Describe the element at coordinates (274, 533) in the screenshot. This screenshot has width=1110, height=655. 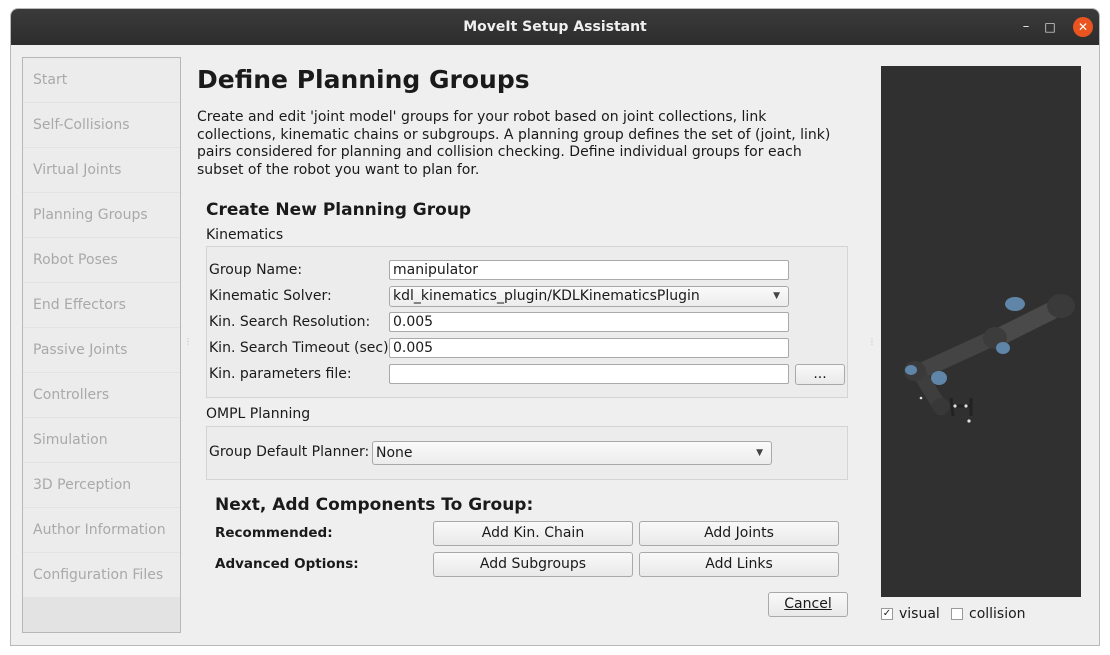
I see `recommended-label: Recommended:` at that location.